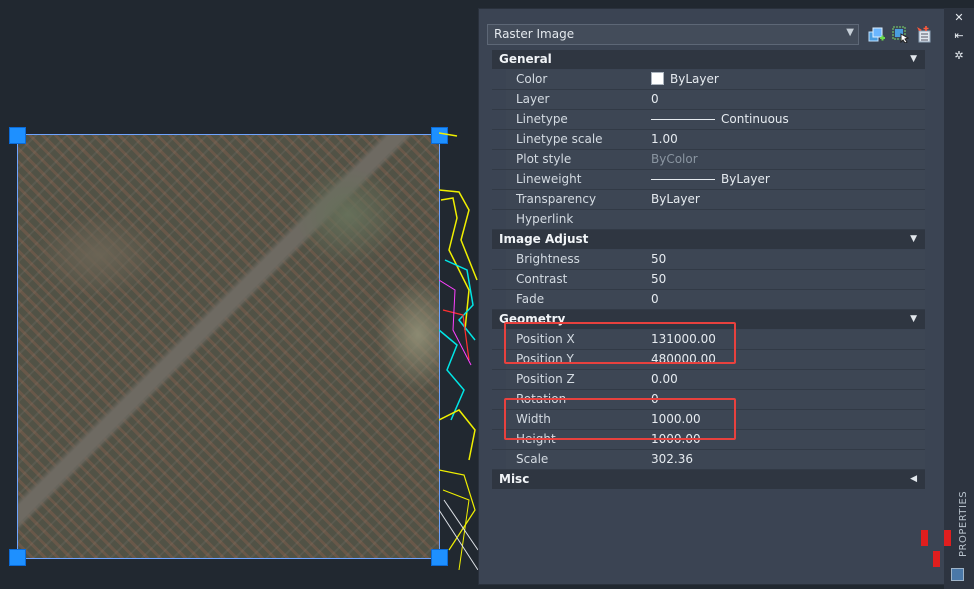 The height and width of the screenshot is (589, 974). I want to click on property-label: Linetype, so click(582, 119).